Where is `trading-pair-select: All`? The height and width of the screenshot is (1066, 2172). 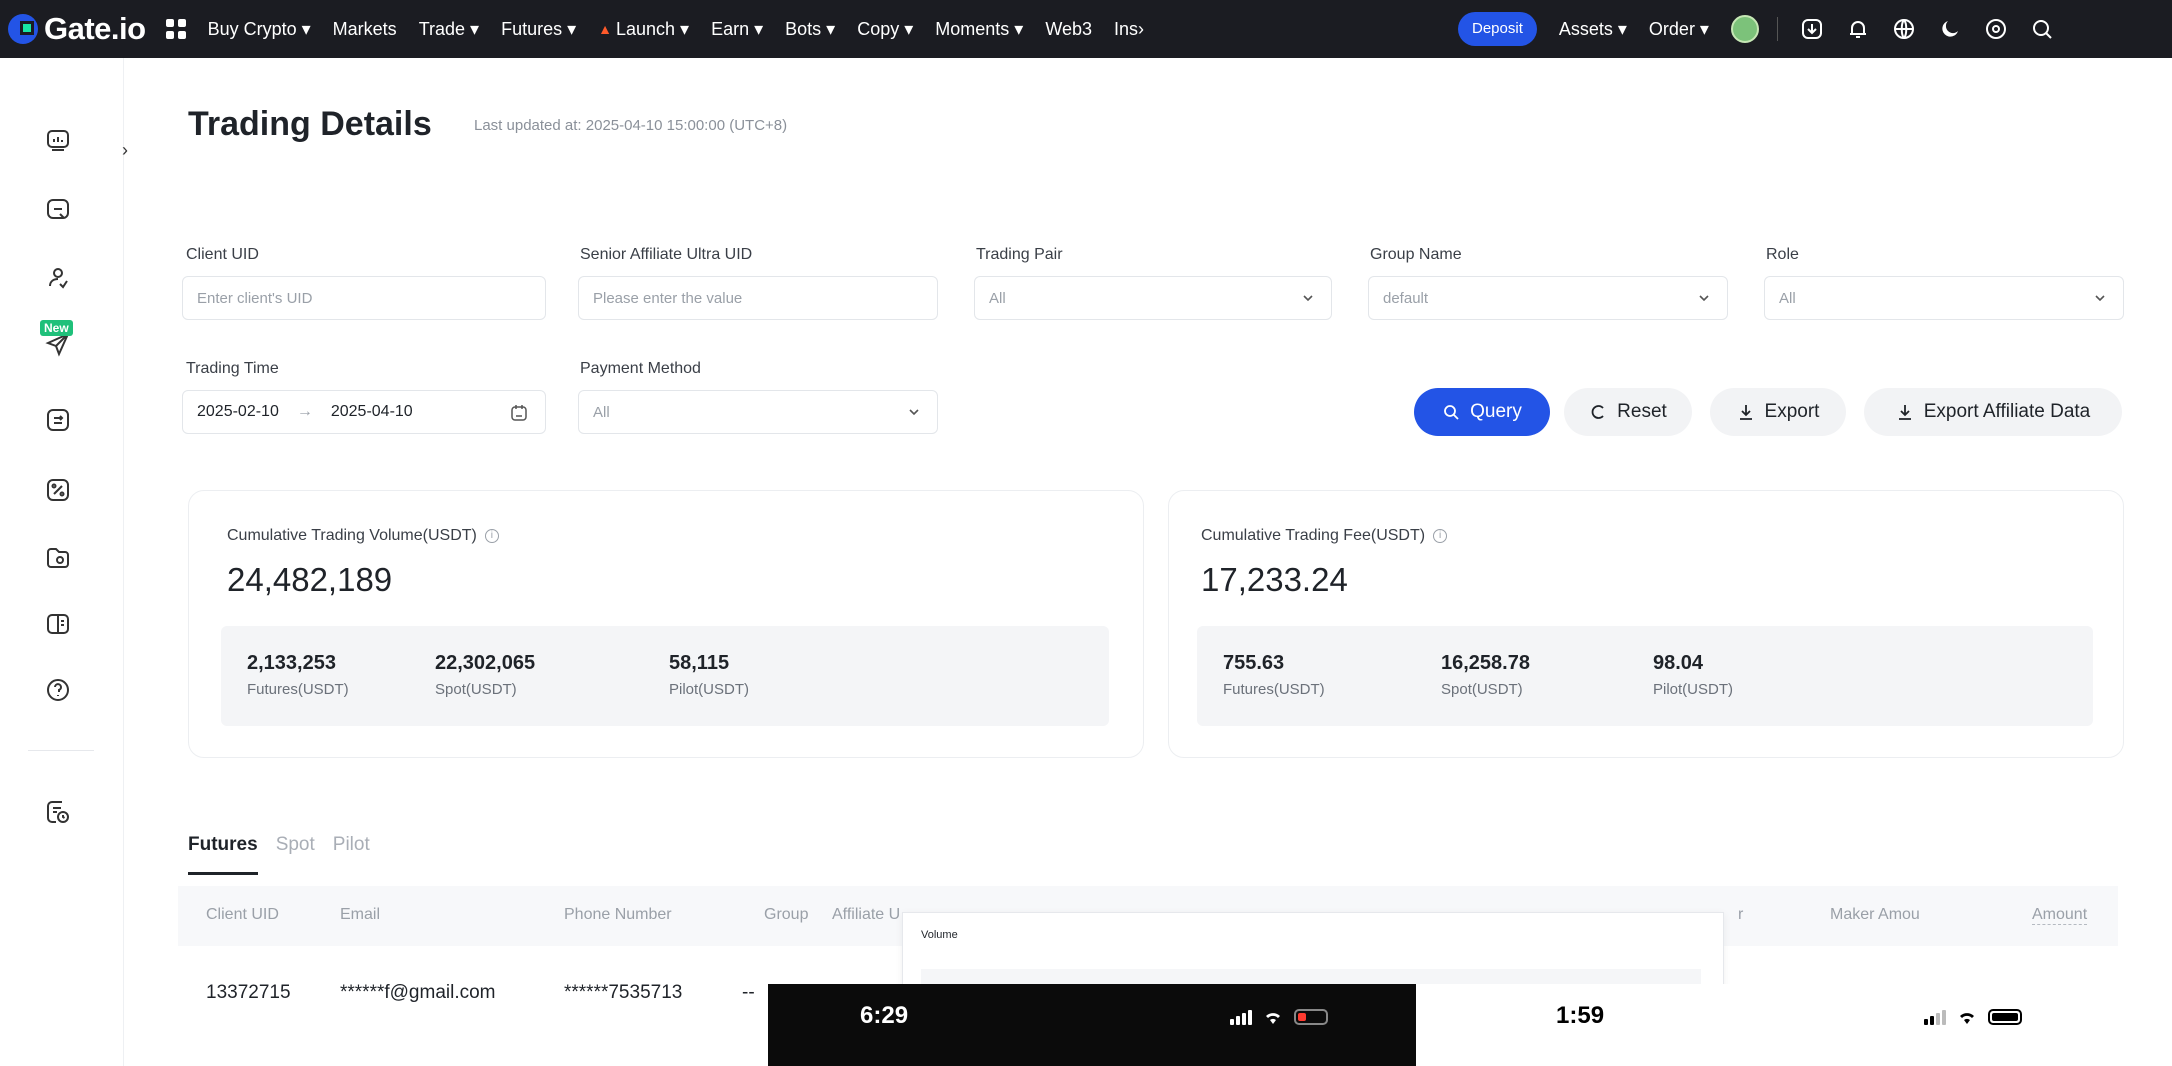 trading-pair-select: All is located at coordinates (1153, 298).